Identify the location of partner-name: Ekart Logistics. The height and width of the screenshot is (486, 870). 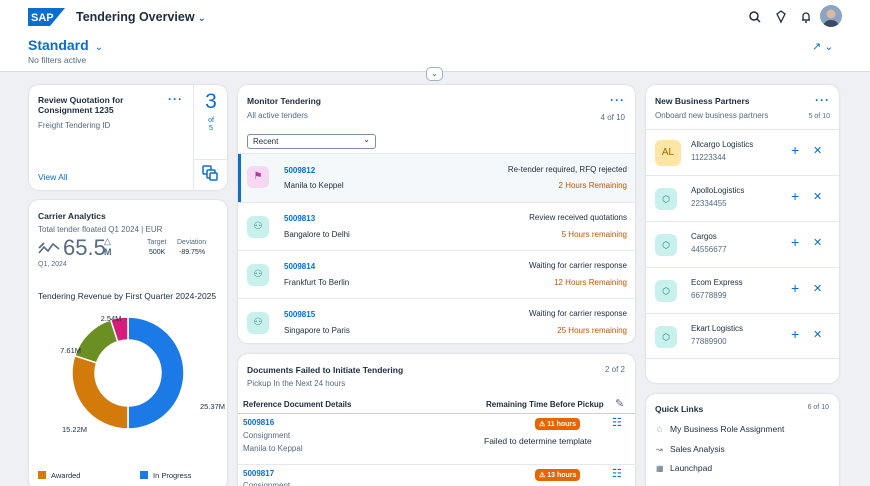
(717, 328).